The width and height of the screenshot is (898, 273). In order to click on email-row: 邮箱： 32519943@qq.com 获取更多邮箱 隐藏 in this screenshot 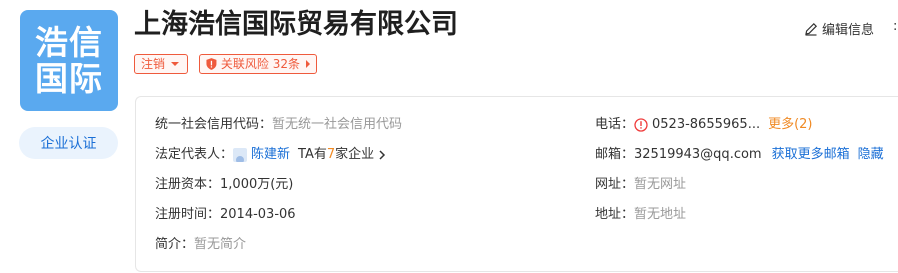, I will do `click(739, 155)`.